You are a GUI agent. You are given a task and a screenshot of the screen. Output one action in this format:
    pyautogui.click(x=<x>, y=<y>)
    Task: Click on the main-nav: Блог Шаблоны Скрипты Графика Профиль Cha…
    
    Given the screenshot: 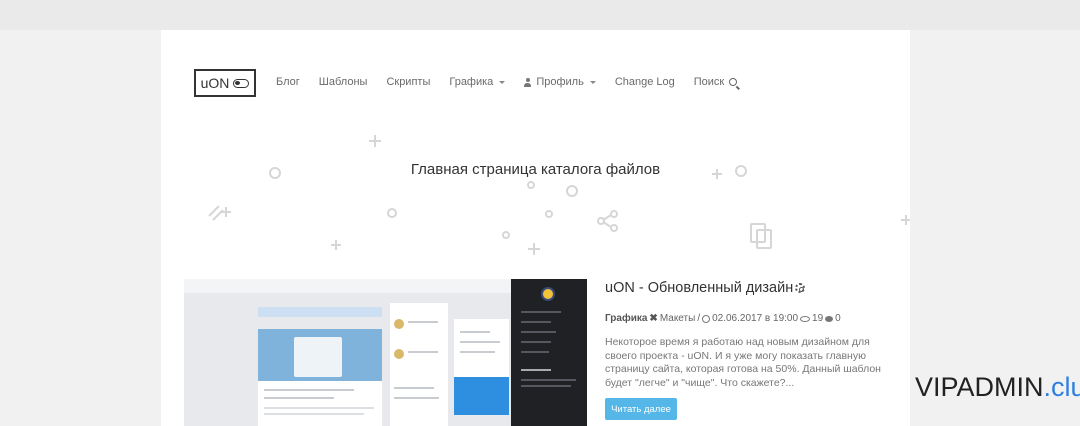 What is the action you would take?
    pyautogui.click(x=516, y=82)
    